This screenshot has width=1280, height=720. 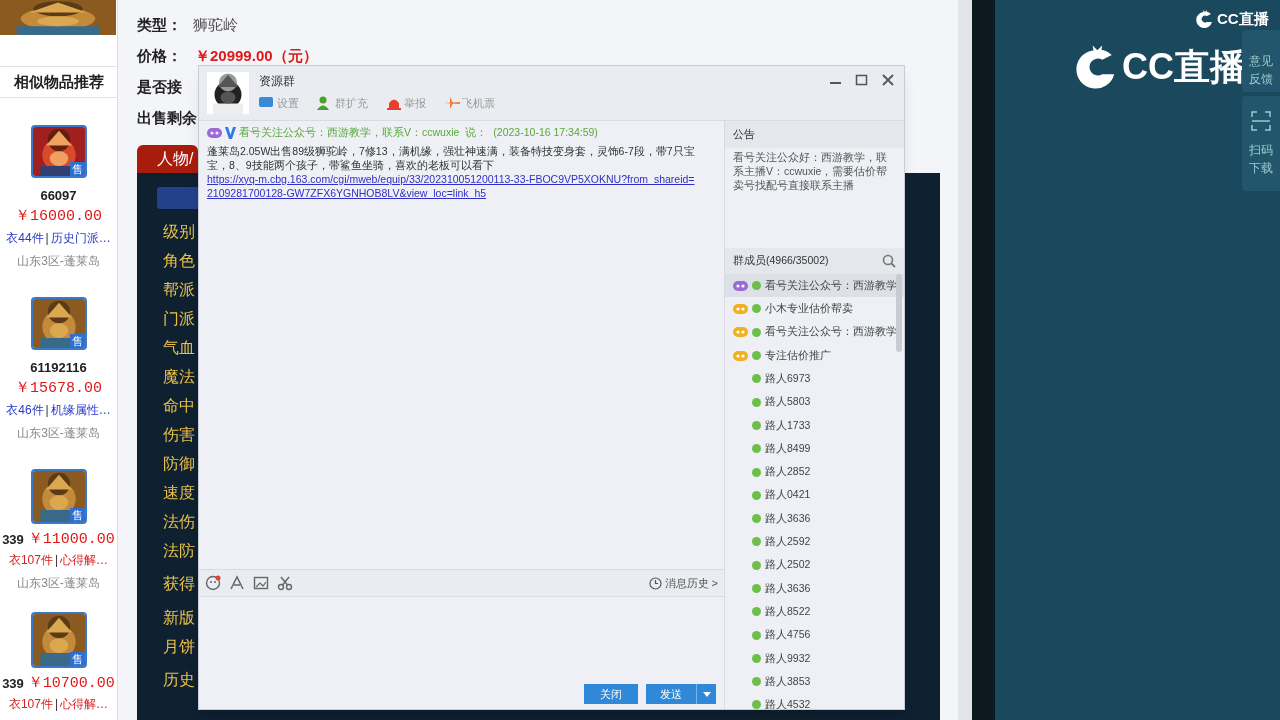 I want to click on attribute-label: 法防, so click(x=179, y=550).